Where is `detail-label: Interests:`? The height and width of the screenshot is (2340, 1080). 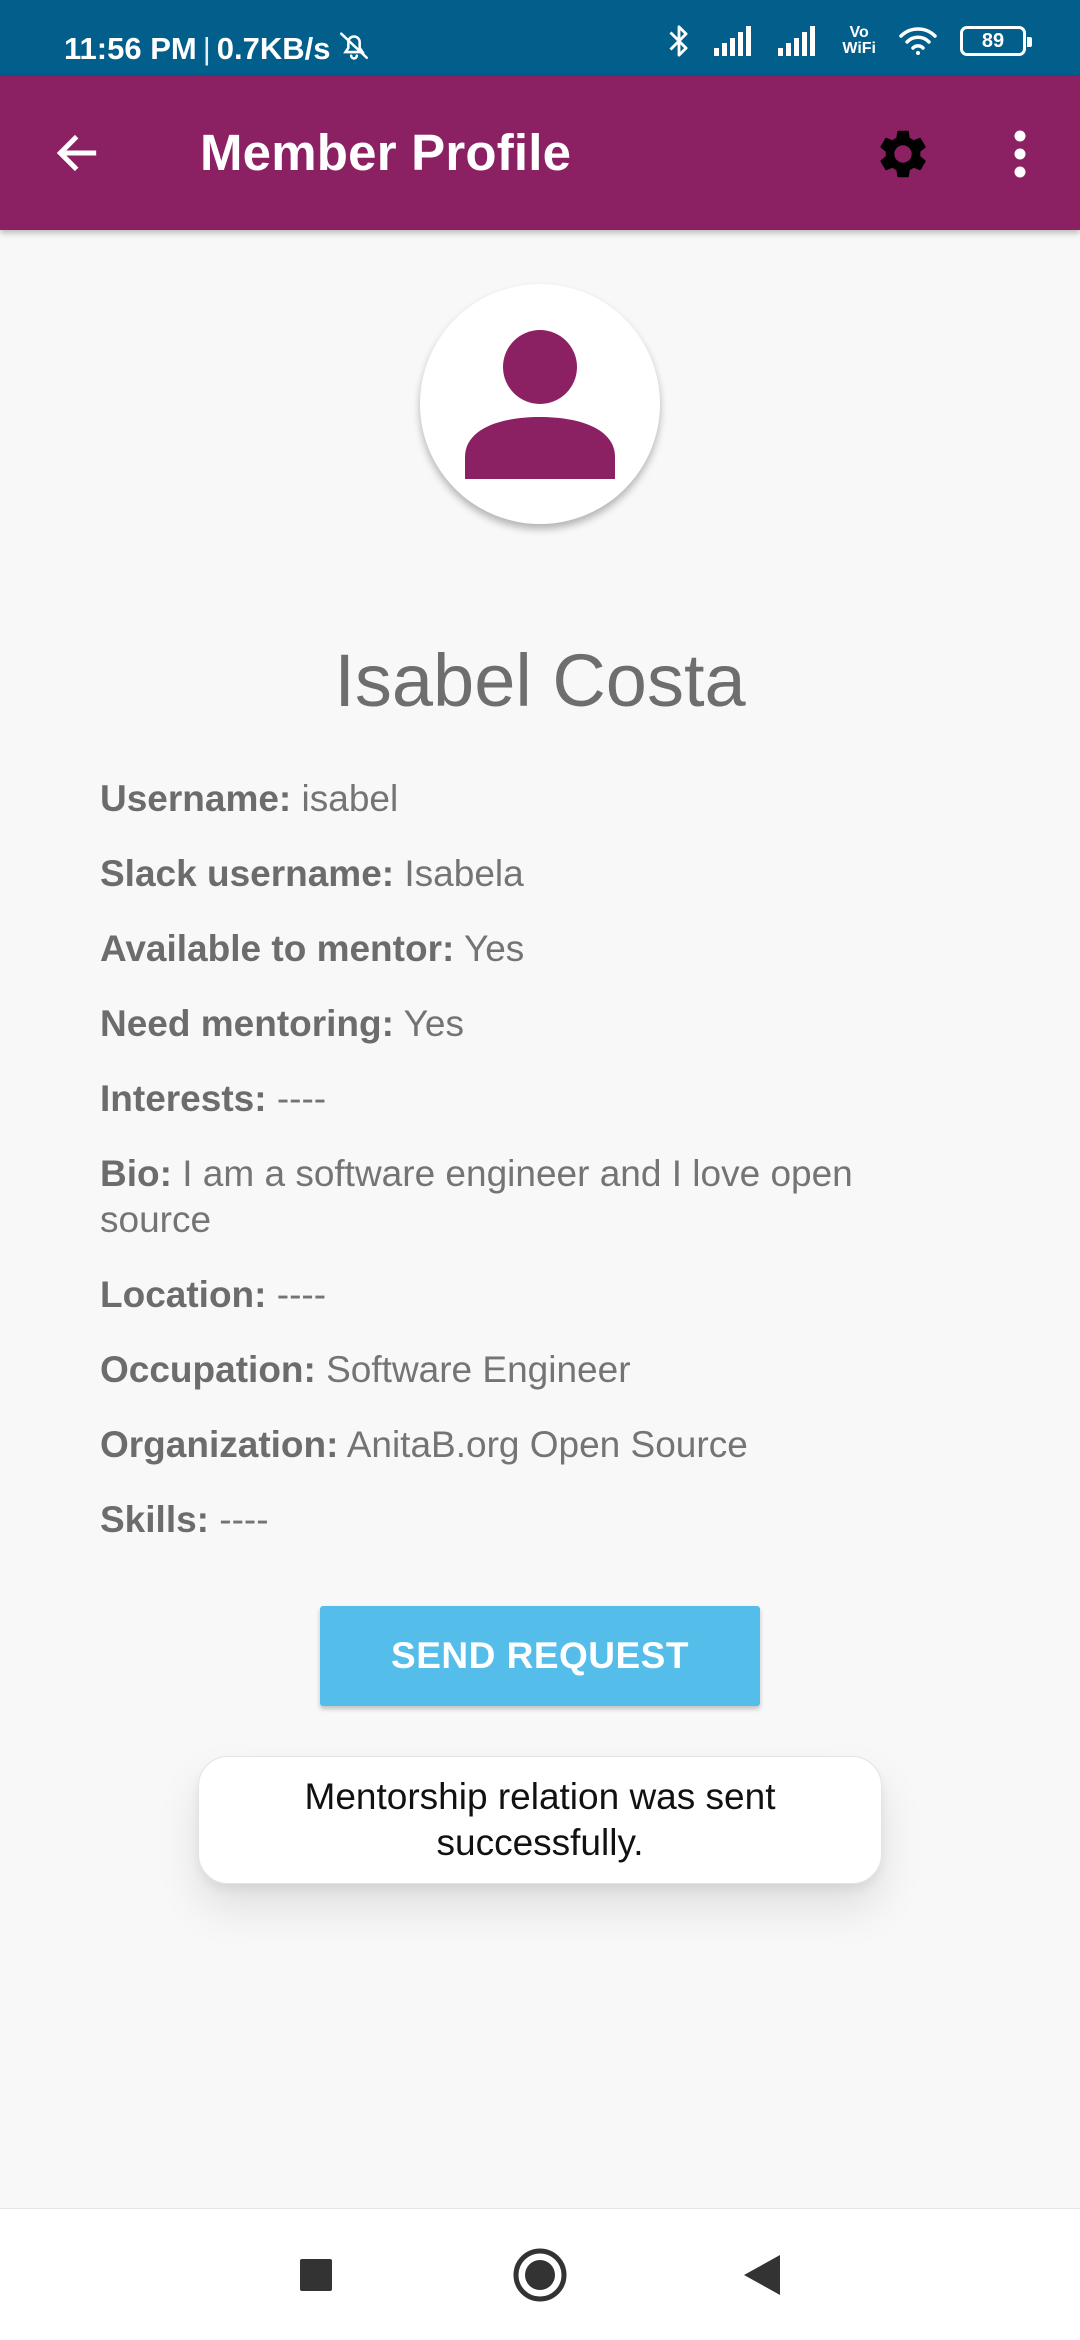 detail-label: Interests: is located at coordinates (183, 1098).